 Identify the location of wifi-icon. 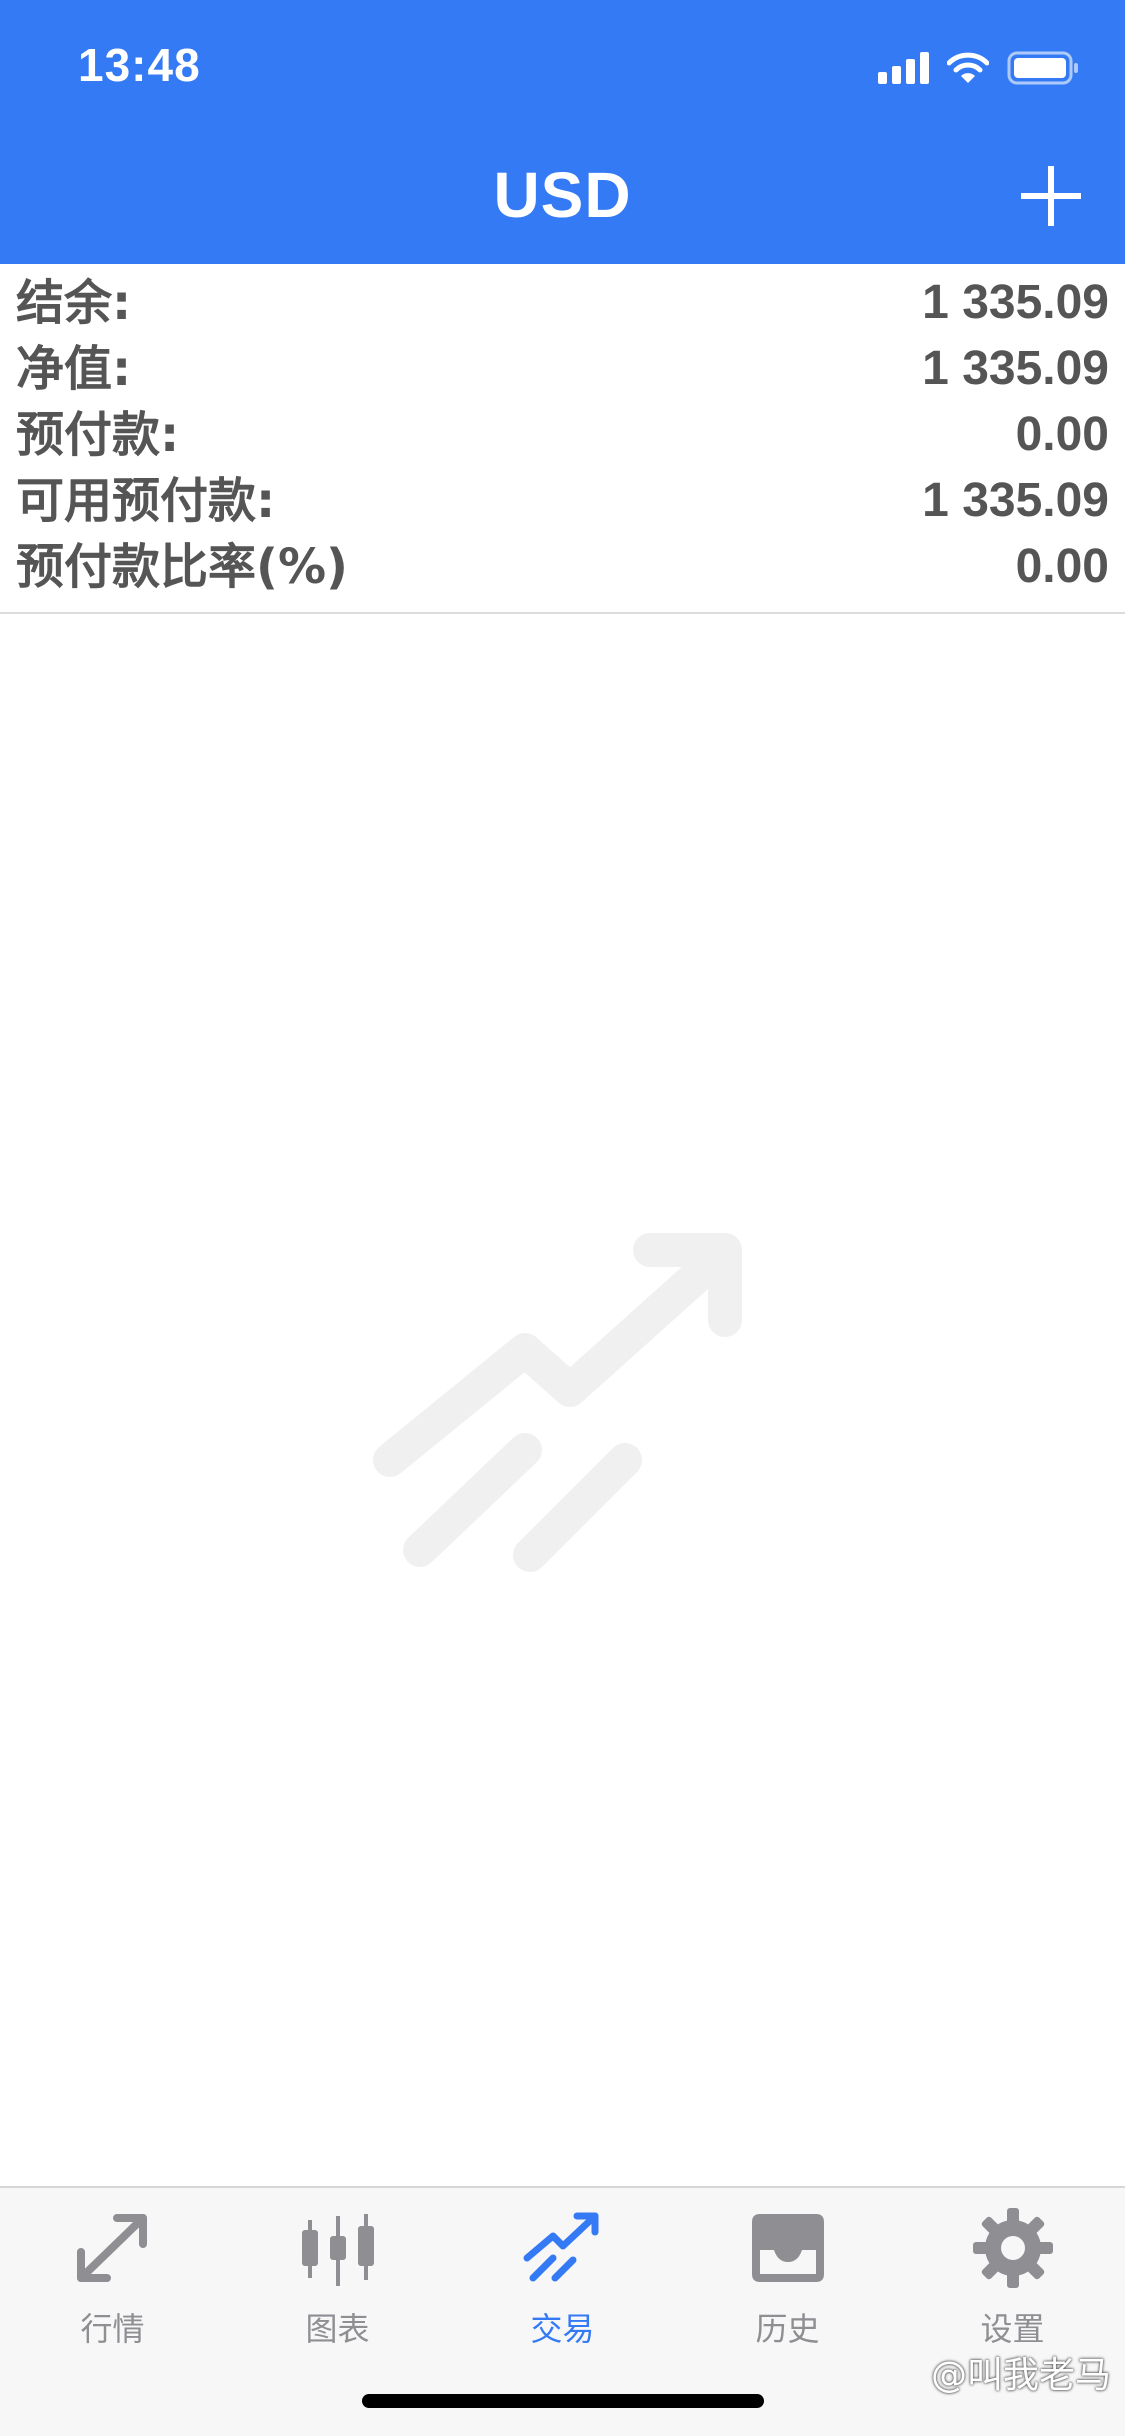
(968, 67).